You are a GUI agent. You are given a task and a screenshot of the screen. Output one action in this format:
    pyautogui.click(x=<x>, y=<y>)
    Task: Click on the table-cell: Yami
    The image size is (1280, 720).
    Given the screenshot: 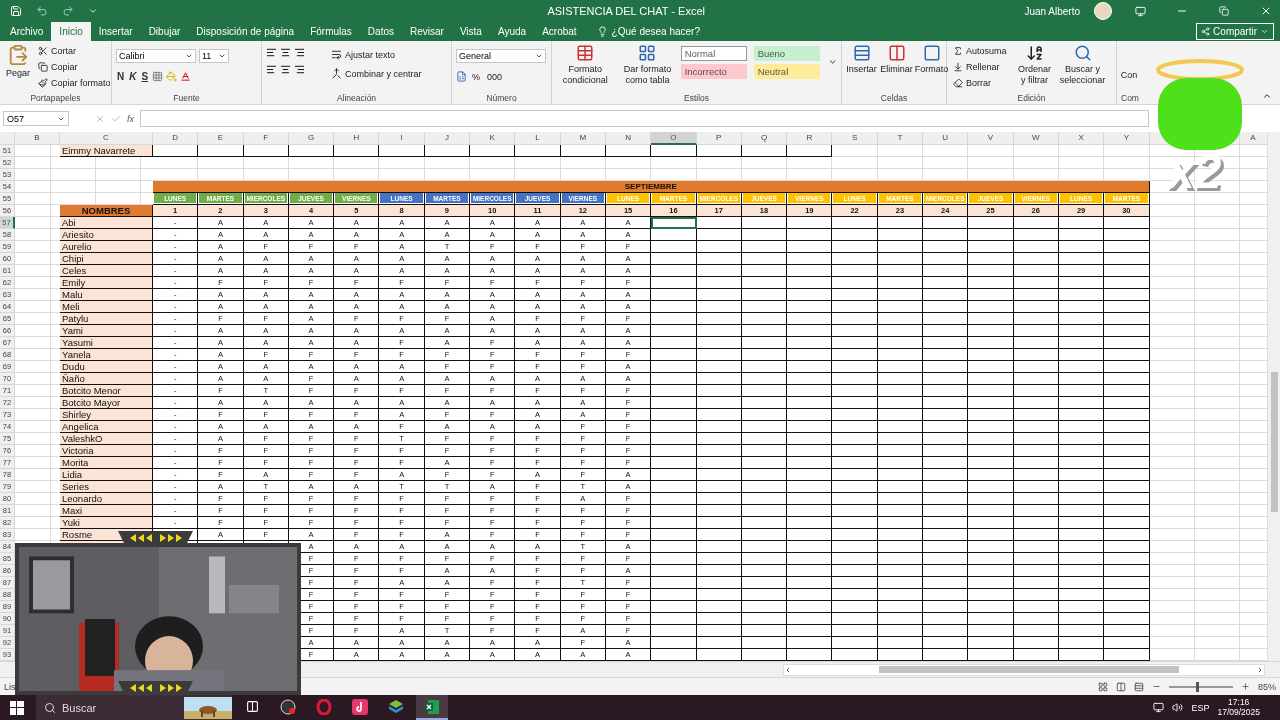 What is the action you would take?
    pyautogui.click(x=72, y=330)
    